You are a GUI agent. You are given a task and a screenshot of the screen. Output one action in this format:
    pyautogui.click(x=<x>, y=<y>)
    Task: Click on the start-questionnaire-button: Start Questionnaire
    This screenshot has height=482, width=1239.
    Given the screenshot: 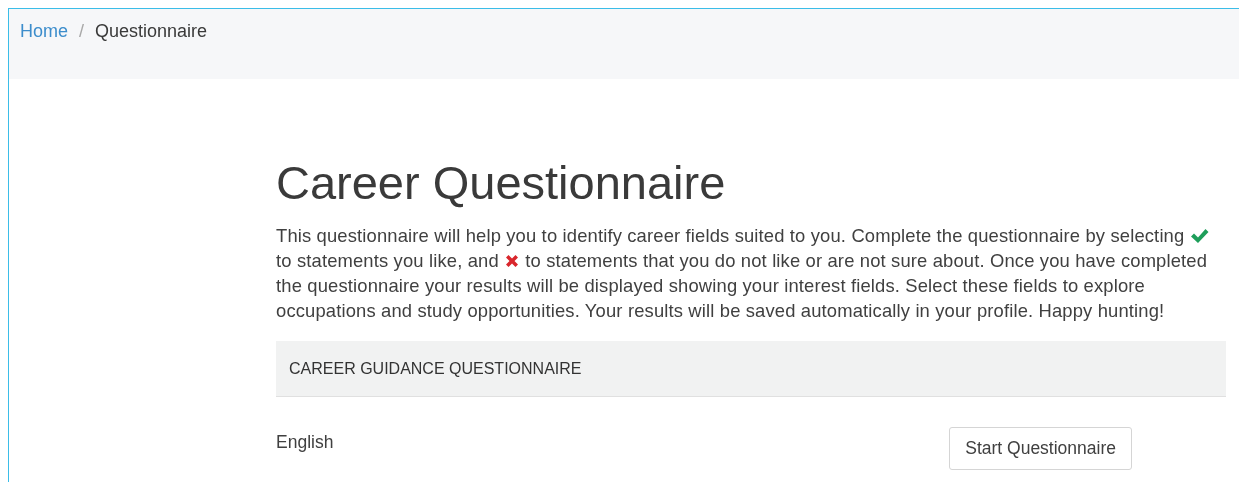 What is the action you would take?
    pyautogui.click(x=1040, y=448)
    